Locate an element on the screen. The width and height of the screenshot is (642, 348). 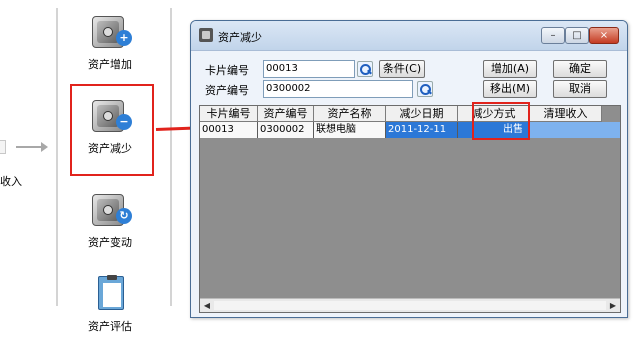
flow-item-asset-add: + 资产增加 is located at coordinates (110, 42).